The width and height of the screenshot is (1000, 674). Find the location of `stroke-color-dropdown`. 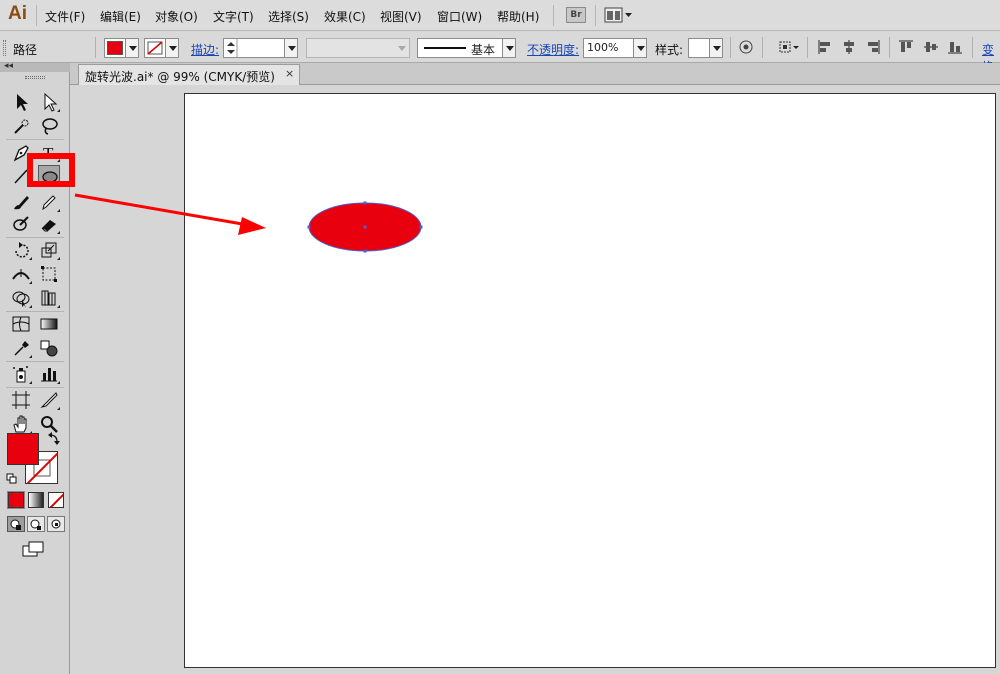

stroke-color-dropdown is located at coordinates (172, 48).